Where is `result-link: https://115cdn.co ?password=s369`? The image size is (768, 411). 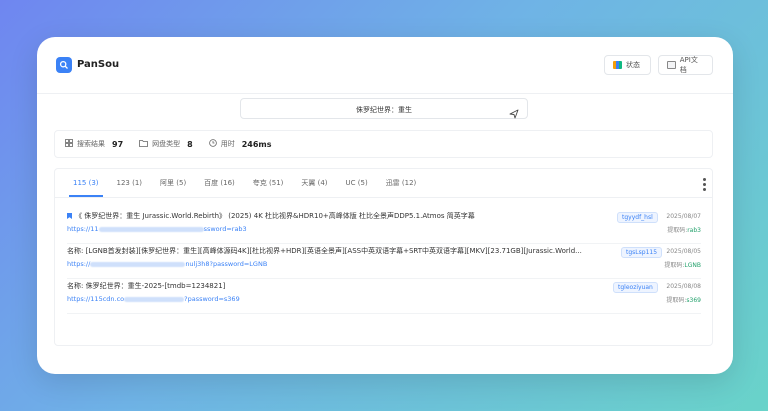
result-link: https://115cdn.co ?password=s369 is located at coordinates (153, 299).